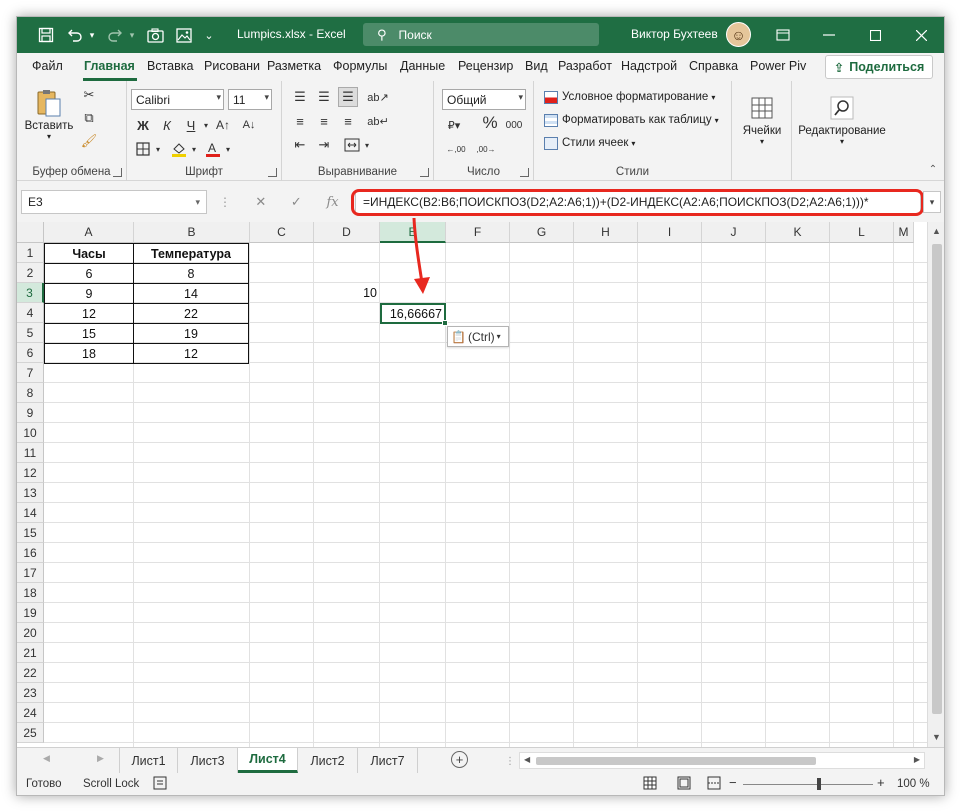 This screenshot has width=961, height=811. I want to click on percent-icon: %, so click(490, 123).